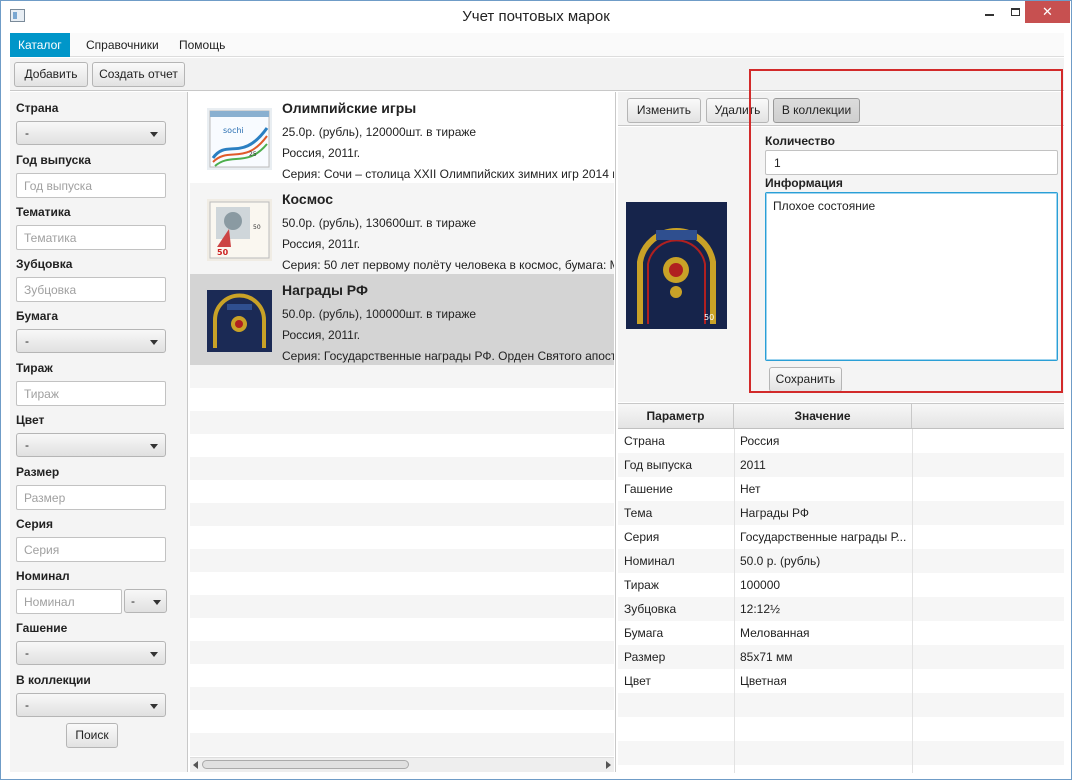  Describe the element at coordinates (911, 162) in the screenshot. I see `quantity-input` at that location.